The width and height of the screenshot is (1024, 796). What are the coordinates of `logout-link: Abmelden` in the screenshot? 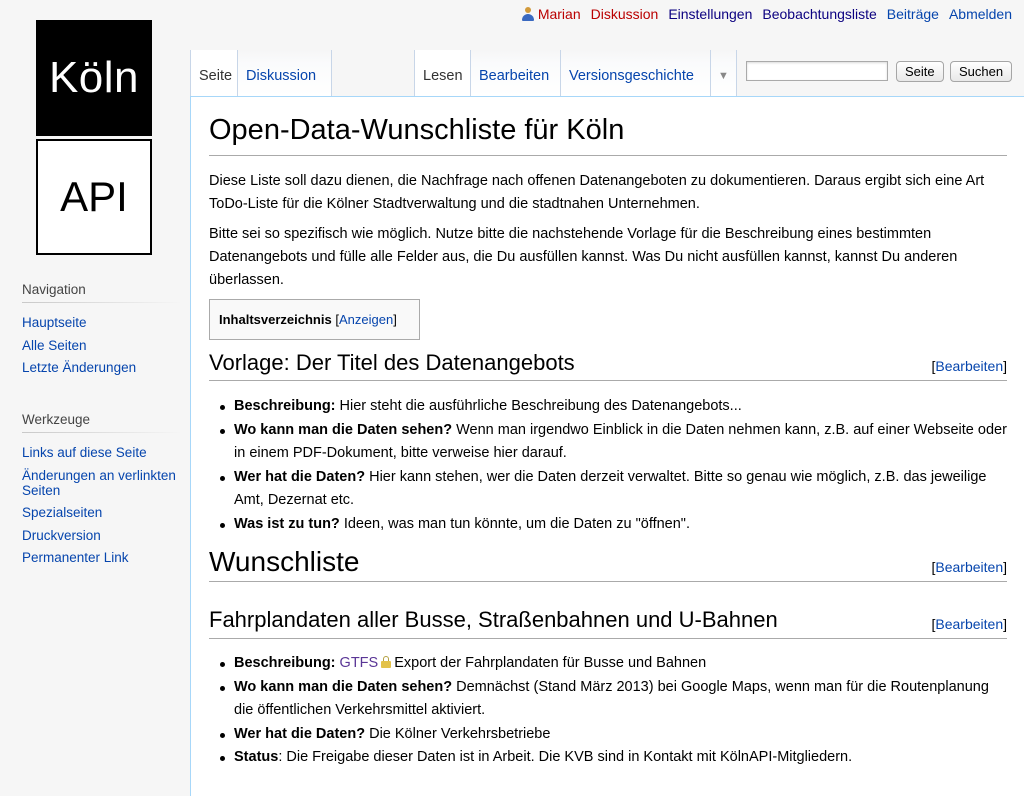 It's located at (980, 14).